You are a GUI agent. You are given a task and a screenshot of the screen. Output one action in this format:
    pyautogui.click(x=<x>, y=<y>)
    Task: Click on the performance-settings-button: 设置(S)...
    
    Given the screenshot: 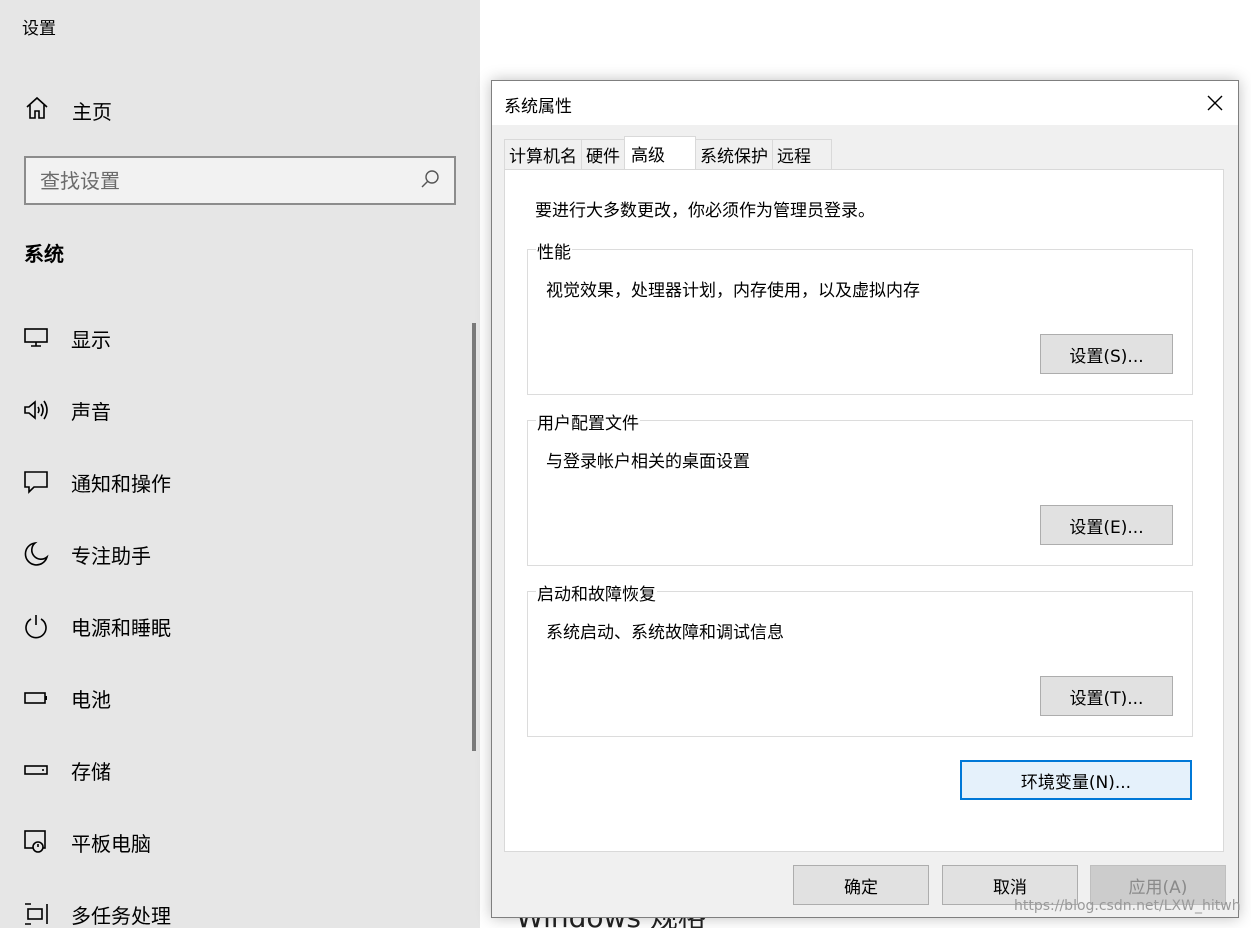 What is the action you would take?
    pyautogui.click(x=1106, y=354)
    